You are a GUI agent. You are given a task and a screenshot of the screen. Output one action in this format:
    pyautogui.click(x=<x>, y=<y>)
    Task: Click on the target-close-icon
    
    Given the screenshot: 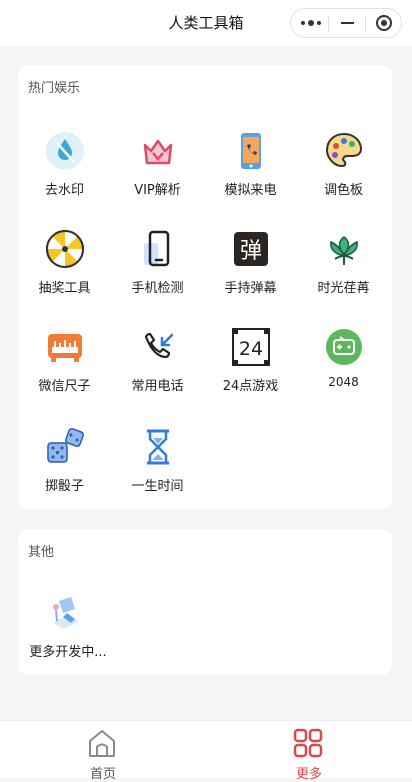 What is the action you would take?
    pyautogui.click(x=384, y=23)
    